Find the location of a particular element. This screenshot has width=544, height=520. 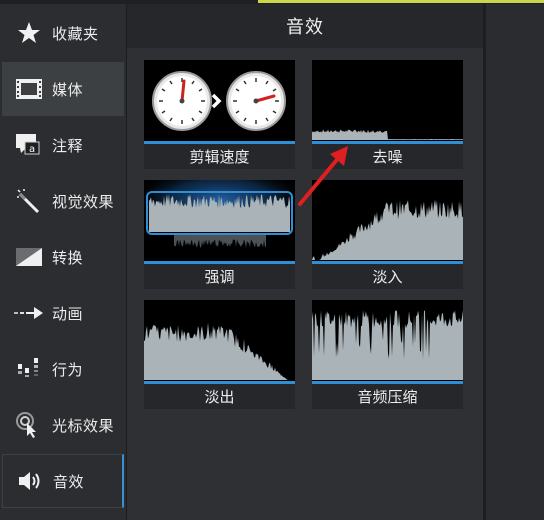

behavior-icon is located at coordinates (29, 369).